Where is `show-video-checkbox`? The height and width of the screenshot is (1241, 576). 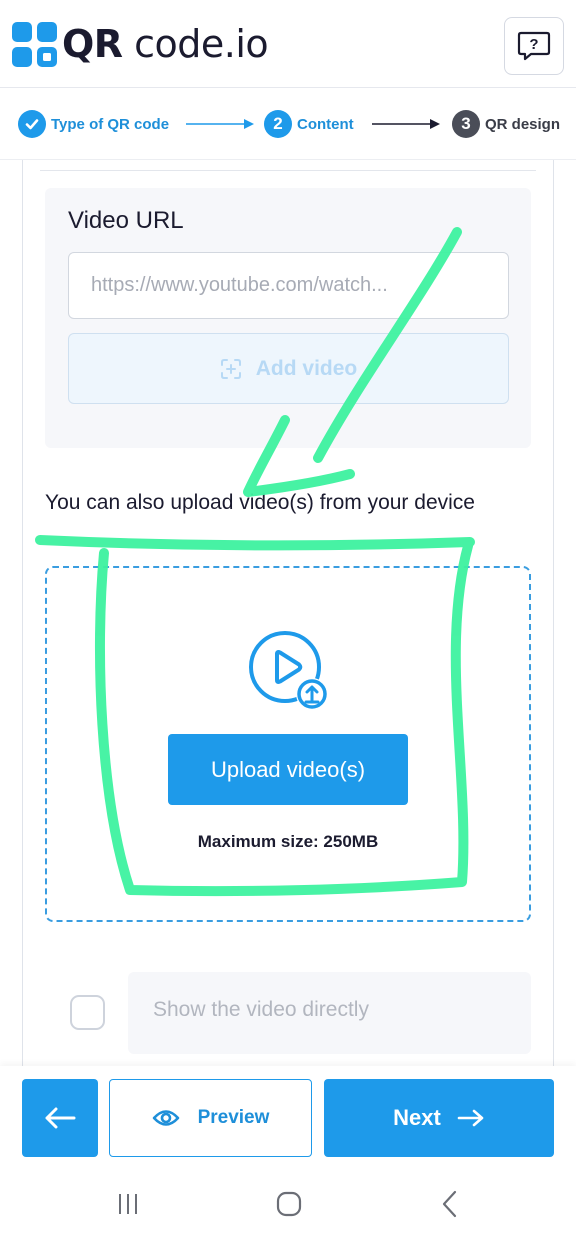
show-video-checkbox is located at coordinates (87, 1012).